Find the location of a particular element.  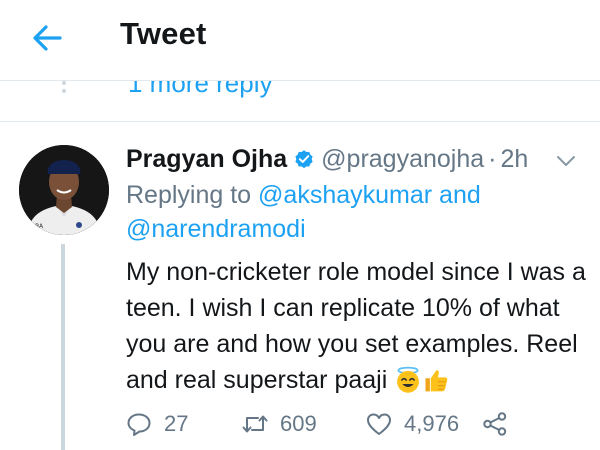

back-button is located at coordinates (46, 38).